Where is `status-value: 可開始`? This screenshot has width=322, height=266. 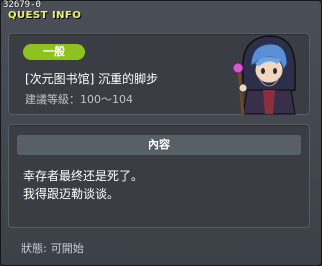
status-value: 可開始 is located at coordinates (67, 248).